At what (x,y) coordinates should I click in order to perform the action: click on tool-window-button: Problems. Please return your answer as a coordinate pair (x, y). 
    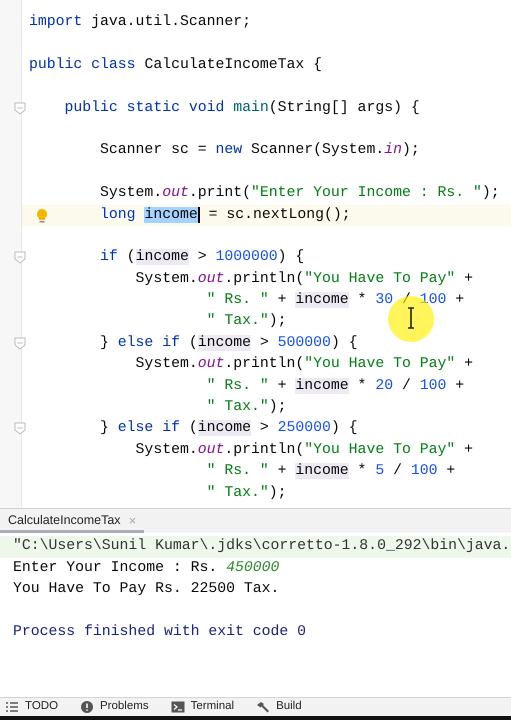
    Looking at the image, I should click on (114, 707).